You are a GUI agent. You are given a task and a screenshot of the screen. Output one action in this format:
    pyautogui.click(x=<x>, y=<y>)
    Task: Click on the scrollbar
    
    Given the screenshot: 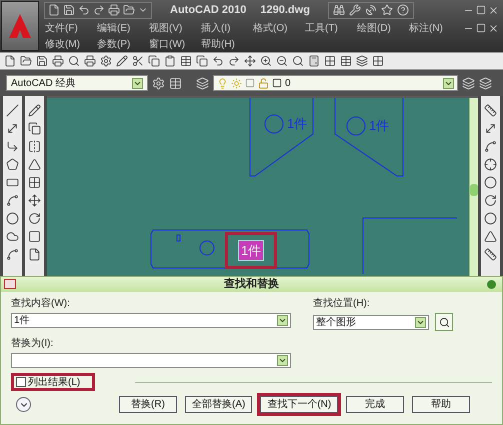 What is the action you would take?
    pyautogui.click(x=473, y=187)
    